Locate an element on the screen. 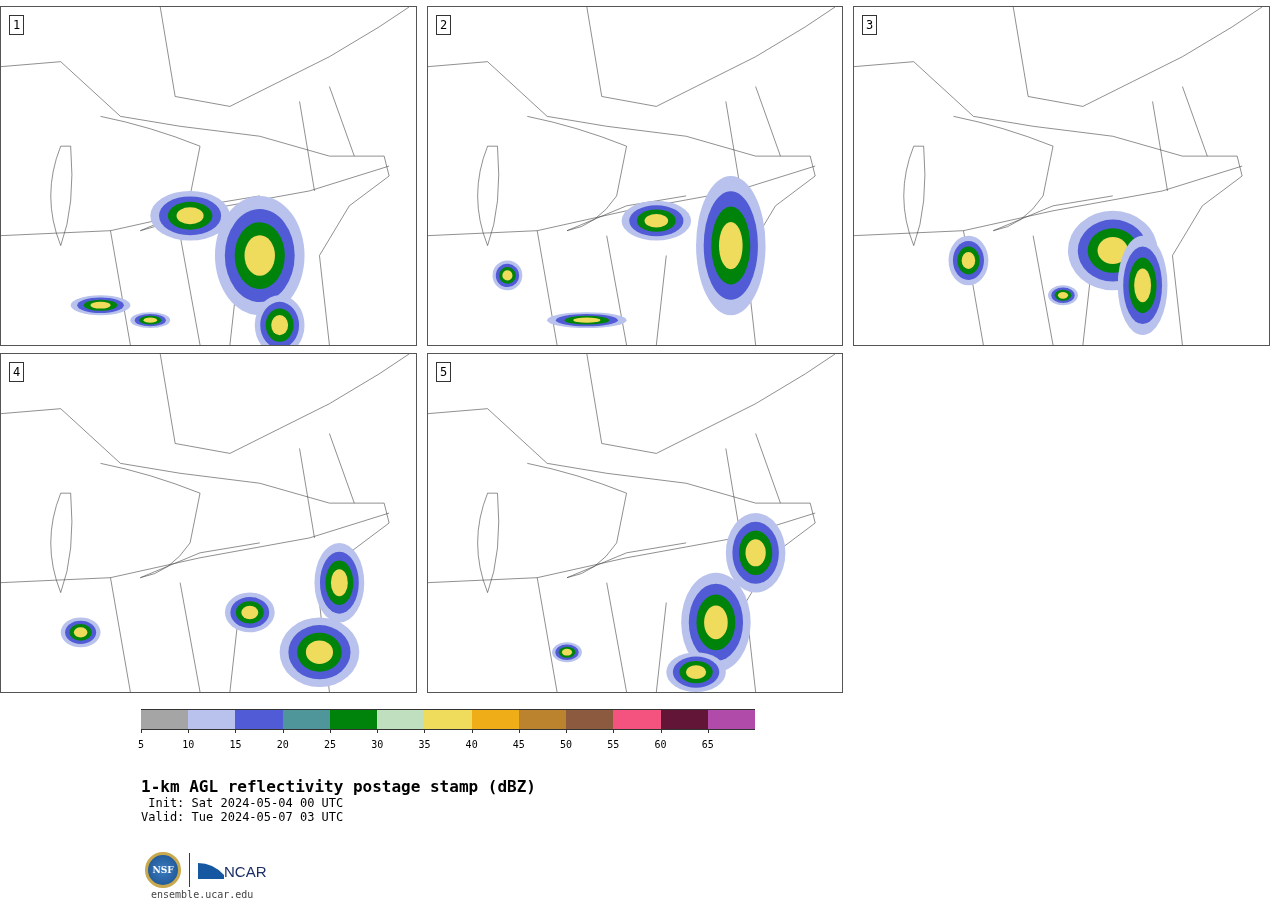  url-text: ensemble.ucar.edu is located at coordinates (203, 895).